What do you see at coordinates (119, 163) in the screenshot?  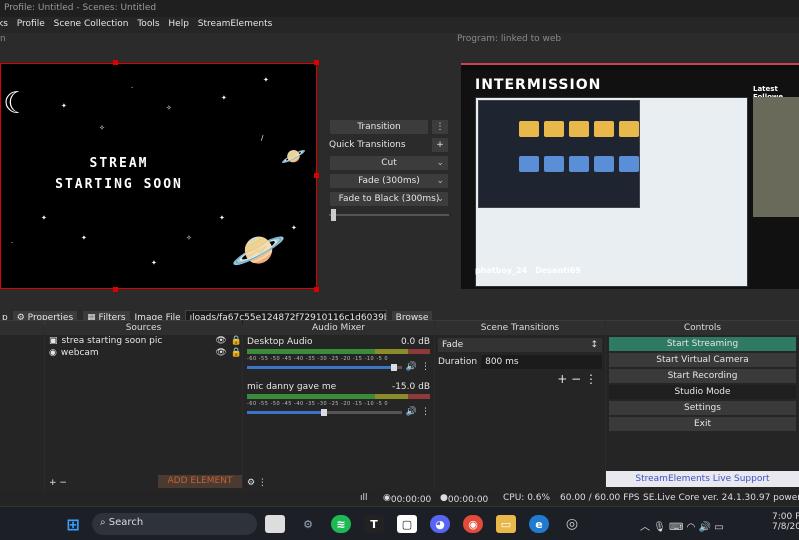 I see `preview-title-line1: STREAM` at bounding box center [119, 163].